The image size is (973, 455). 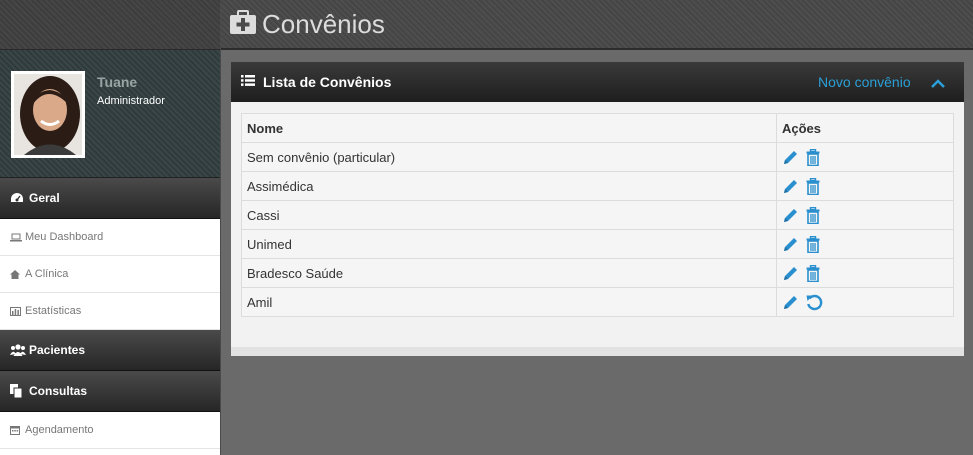 I want to click on table-row: Amil, so click(x=597, y=302).